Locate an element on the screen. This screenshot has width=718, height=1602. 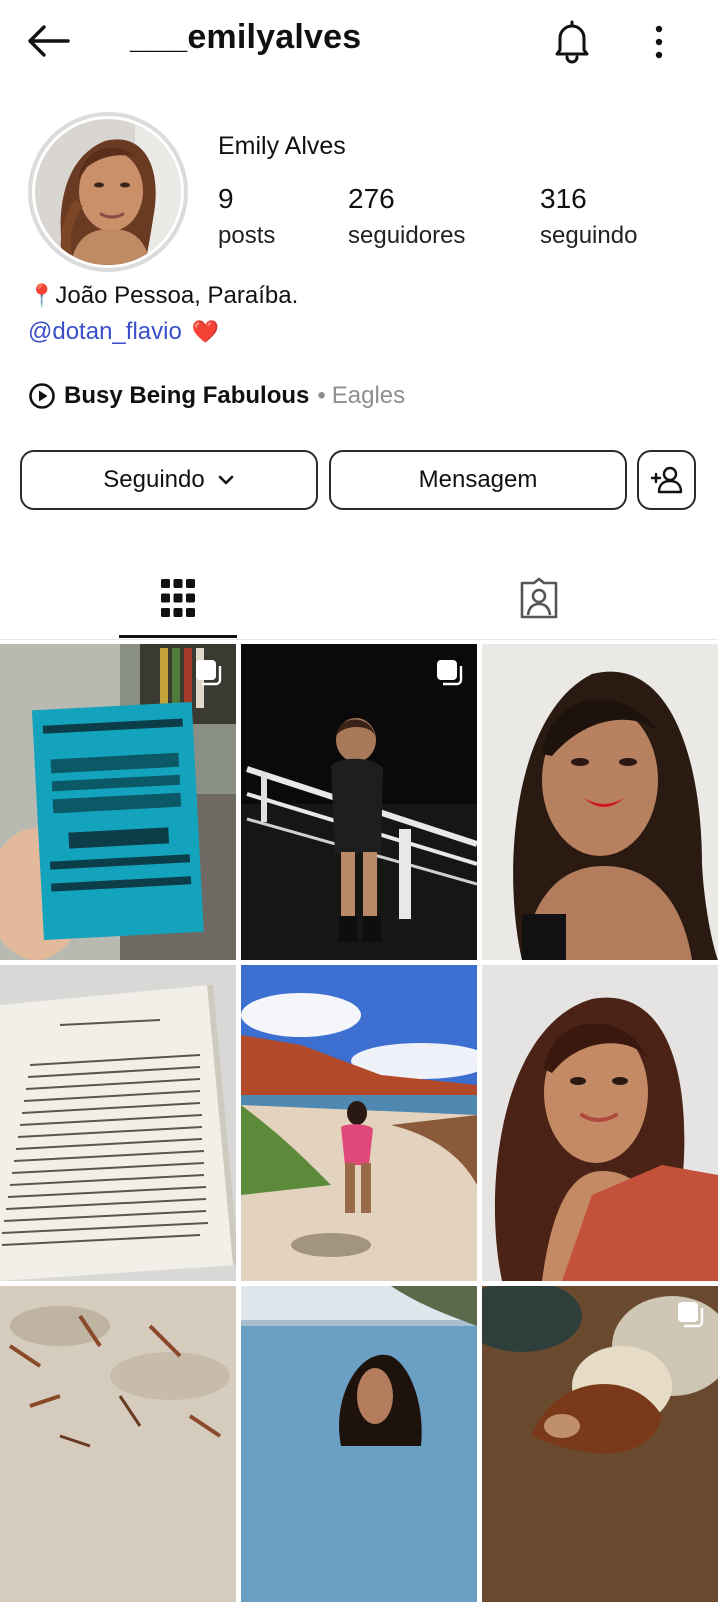
bio-mention-line: @dotan_flavio ❤️ is located at coordinates (123, 332).